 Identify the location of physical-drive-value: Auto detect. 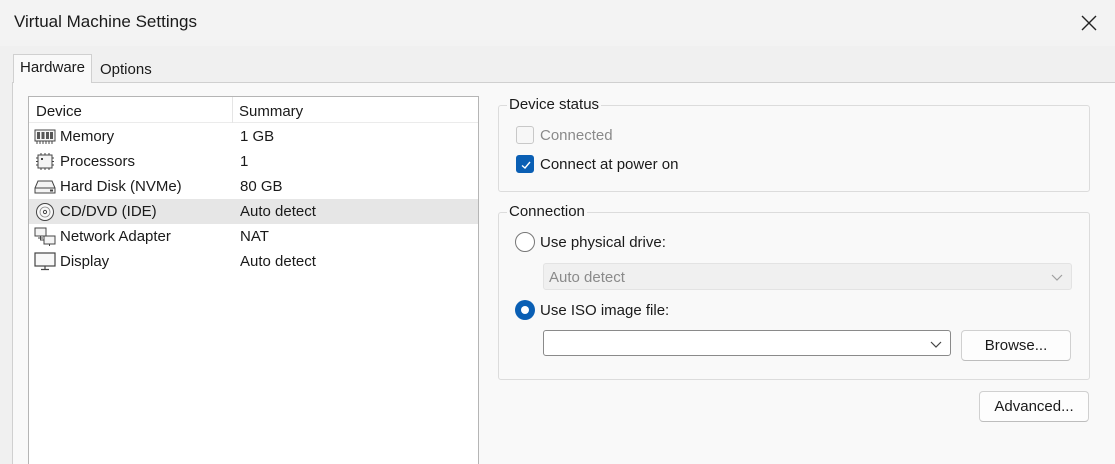
(587, 277).